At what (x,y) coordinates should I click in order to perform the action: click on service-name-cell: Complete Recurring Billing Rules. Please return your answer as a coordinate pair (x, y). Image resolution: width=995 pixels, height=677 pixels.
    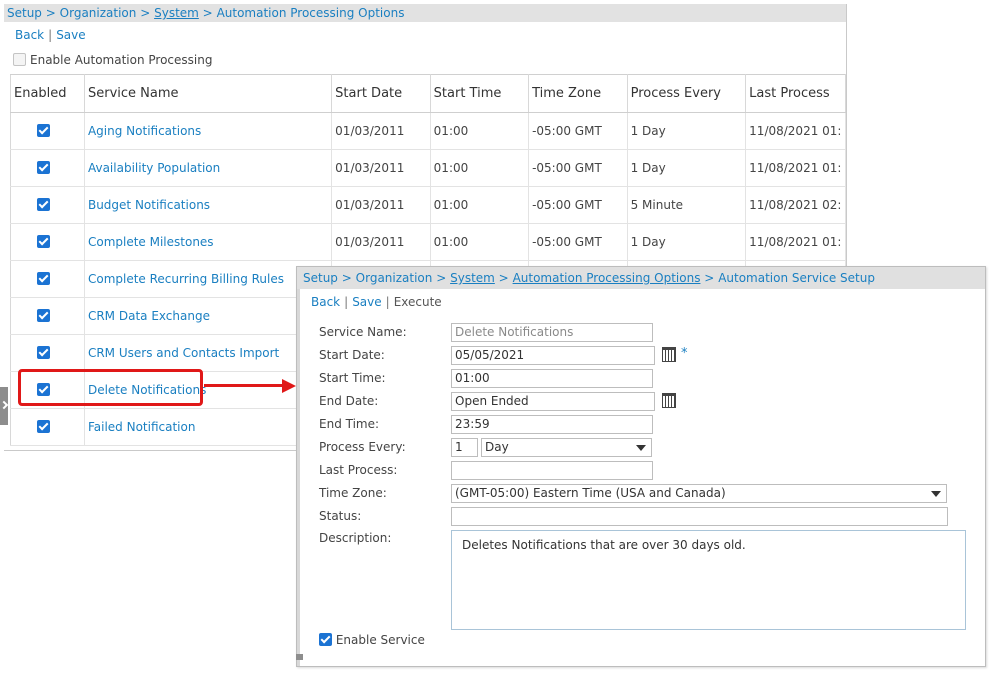
    Looking at the image, I should click on (208, 279).